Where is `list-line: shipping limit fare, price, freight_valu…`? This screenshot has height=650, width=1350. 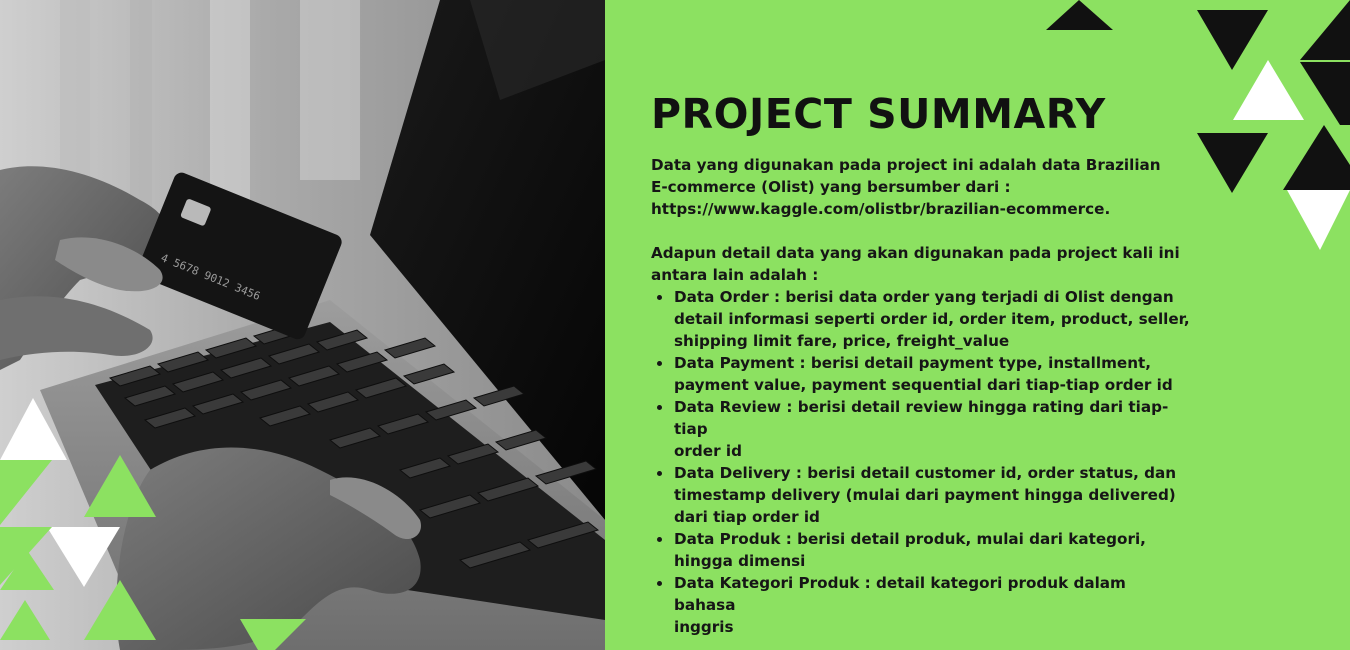 list-line: shipping limit fare, price, freight_valu… is located at coordinates (842, 341).